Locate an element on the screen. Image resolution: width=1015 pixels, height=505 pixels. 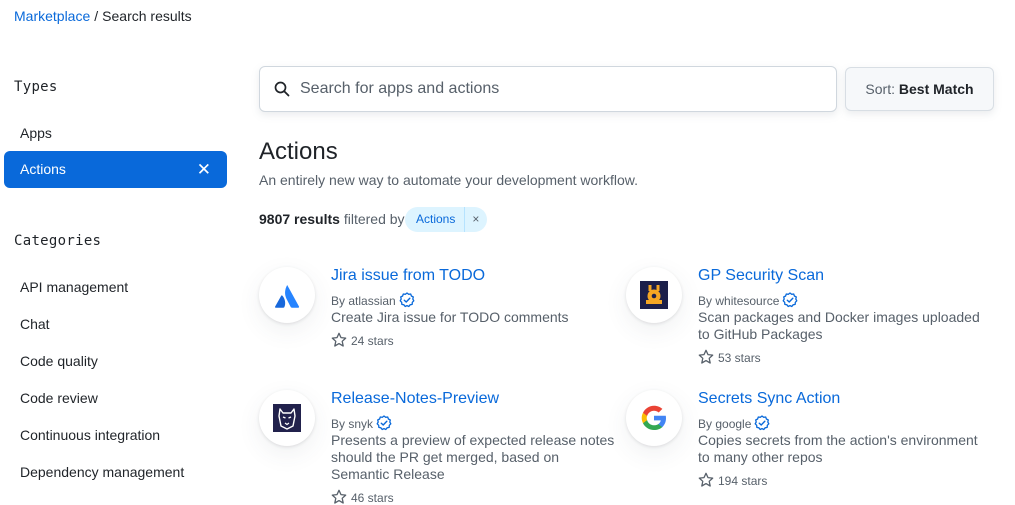
breadcrumb-marketplace-link: Marketplace is located at coordinates (52, 16).